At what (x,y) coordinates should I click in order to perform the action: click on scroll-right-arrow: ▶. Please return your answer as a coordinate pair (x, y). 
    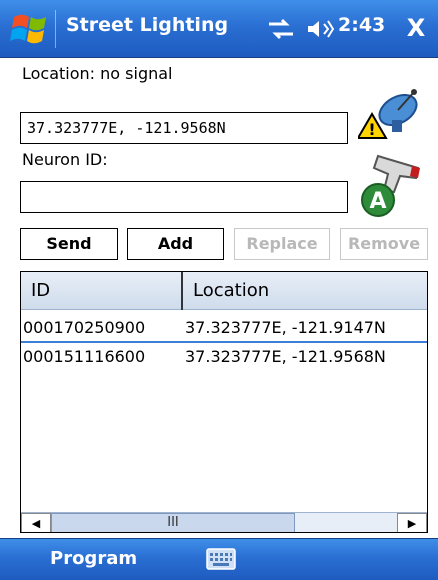
    Looking at the image, I should click on (412, 522).